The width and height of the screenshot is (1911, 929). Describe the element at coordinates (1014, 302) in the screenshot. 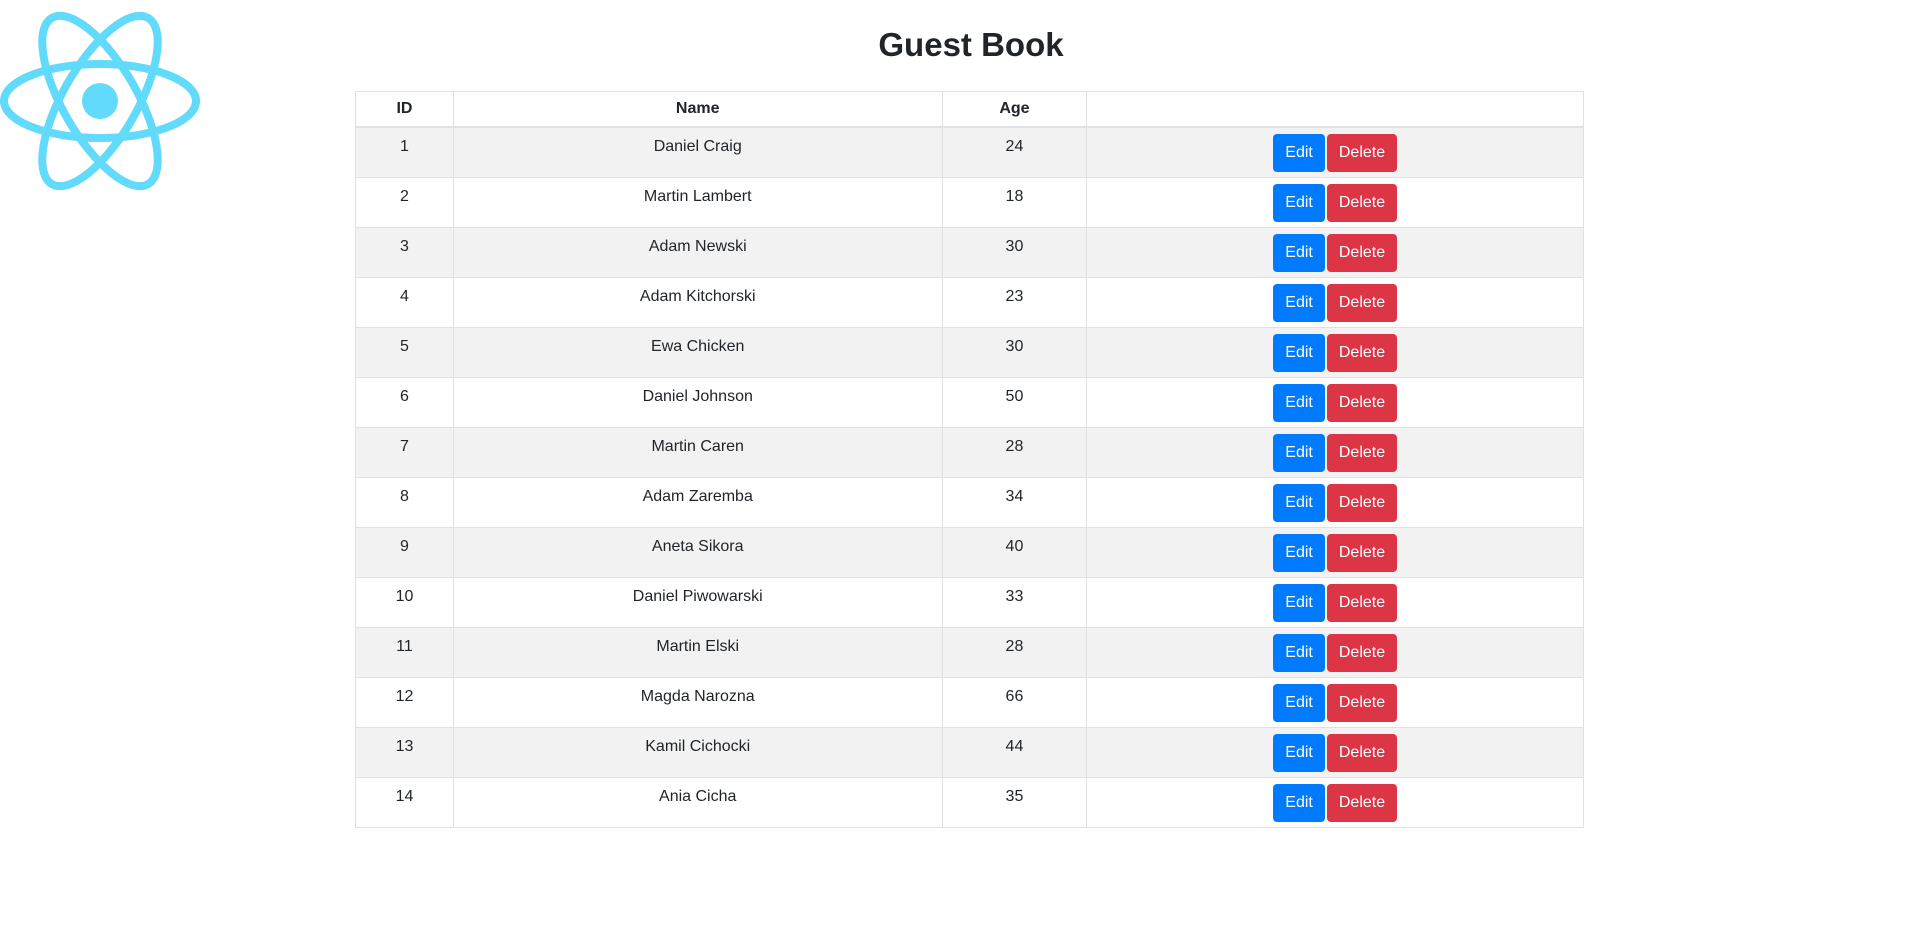

I see `guest-age-cell: 23` at that location.